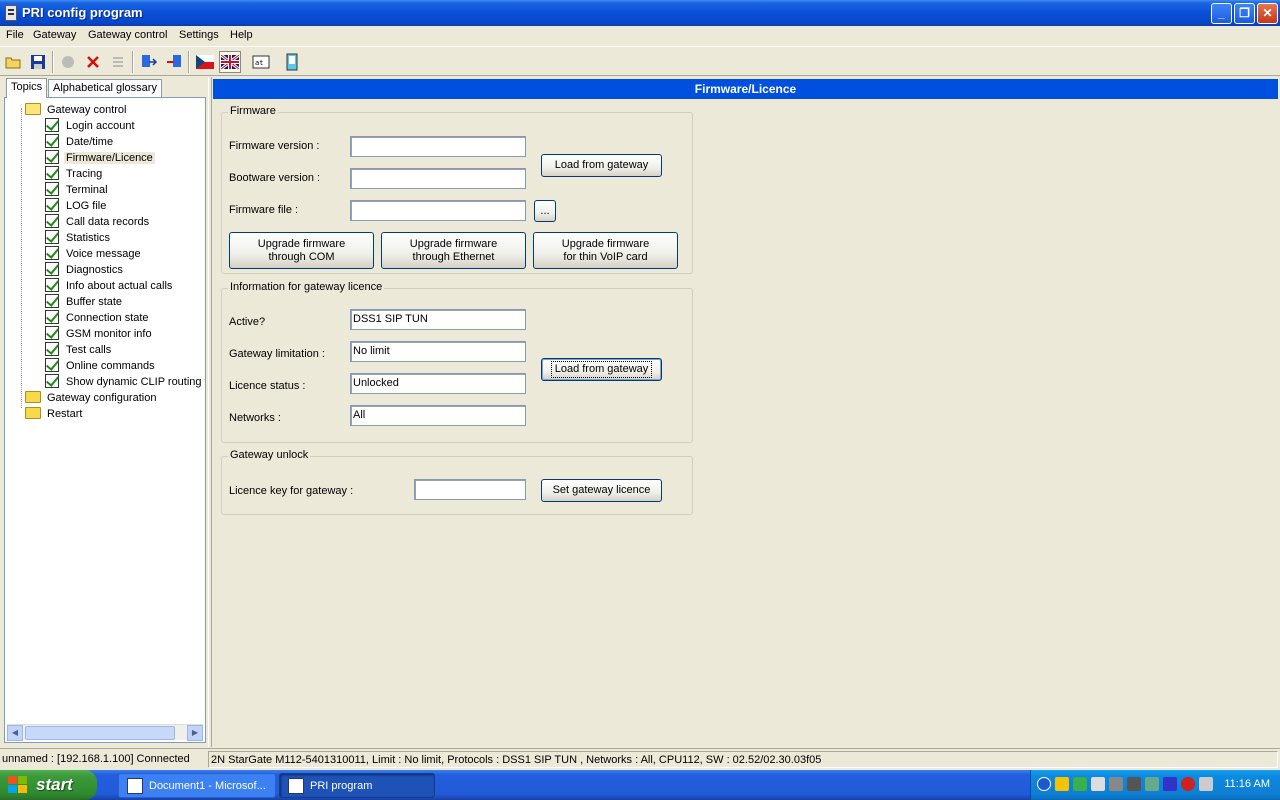 This screenshot has height=800, width=1280. I want to click on minimize-button: _, so click(1221, 13).